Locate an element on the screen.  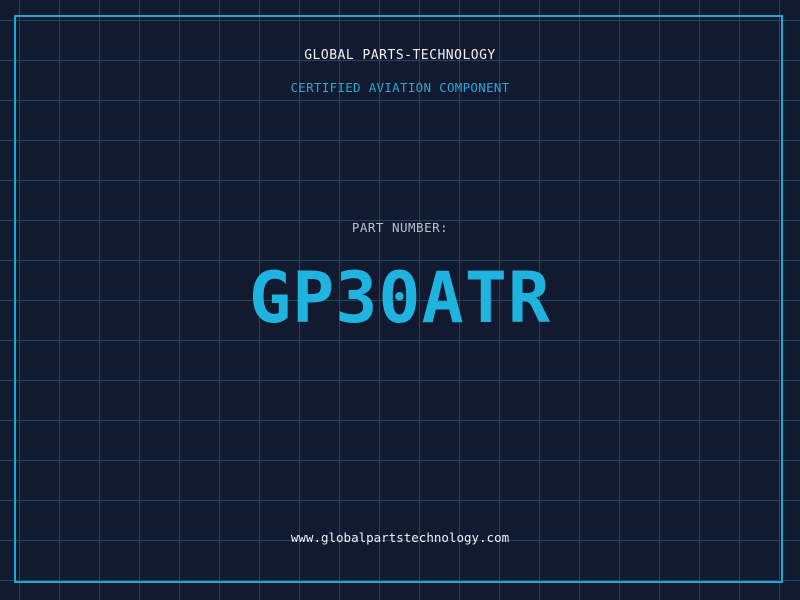
company-name: GLOBAL PARTS-TECHNOLOGY is located at coordinates (400, 55).